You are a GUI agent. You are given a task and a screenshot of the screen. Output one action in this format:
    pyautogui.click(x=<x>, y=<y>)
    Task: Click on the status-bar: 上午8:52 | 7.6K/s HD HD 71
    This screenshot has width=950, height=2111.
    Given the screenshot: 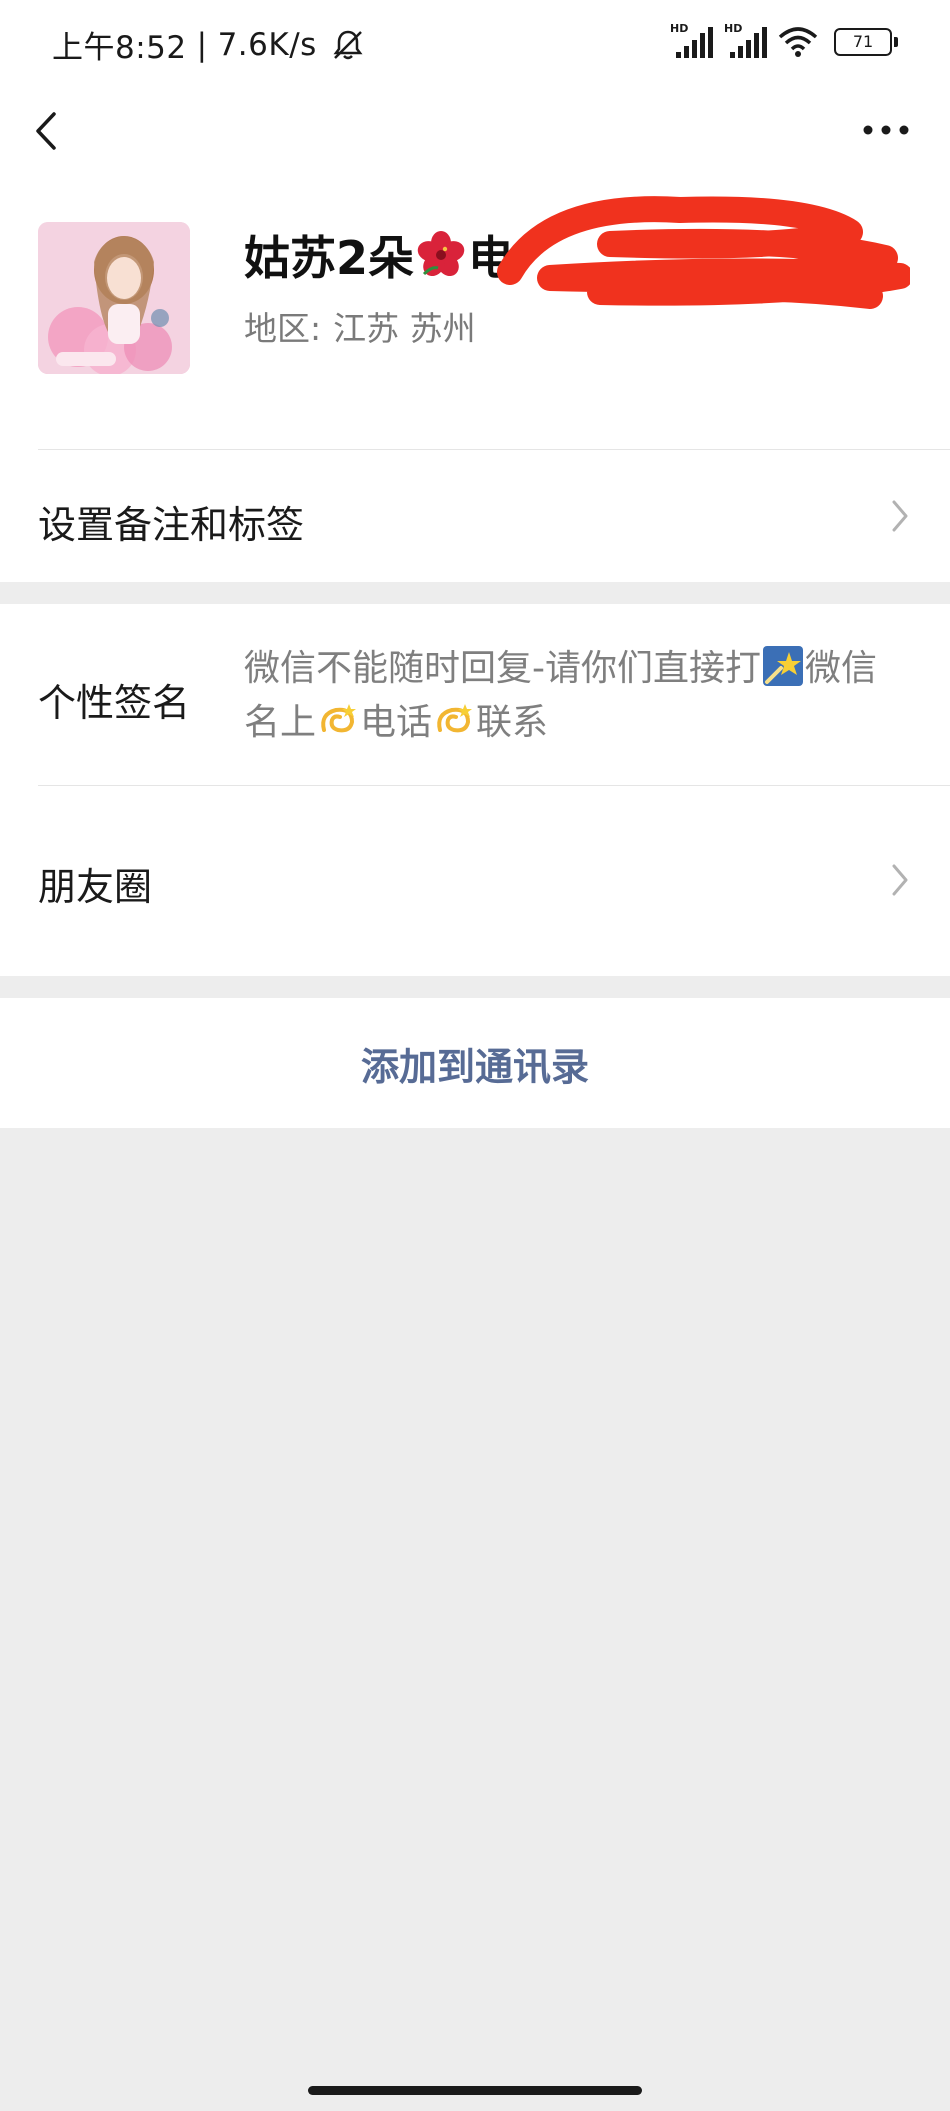 What is the action you would take?
    pyautogui.click(x=475, y=45)
    